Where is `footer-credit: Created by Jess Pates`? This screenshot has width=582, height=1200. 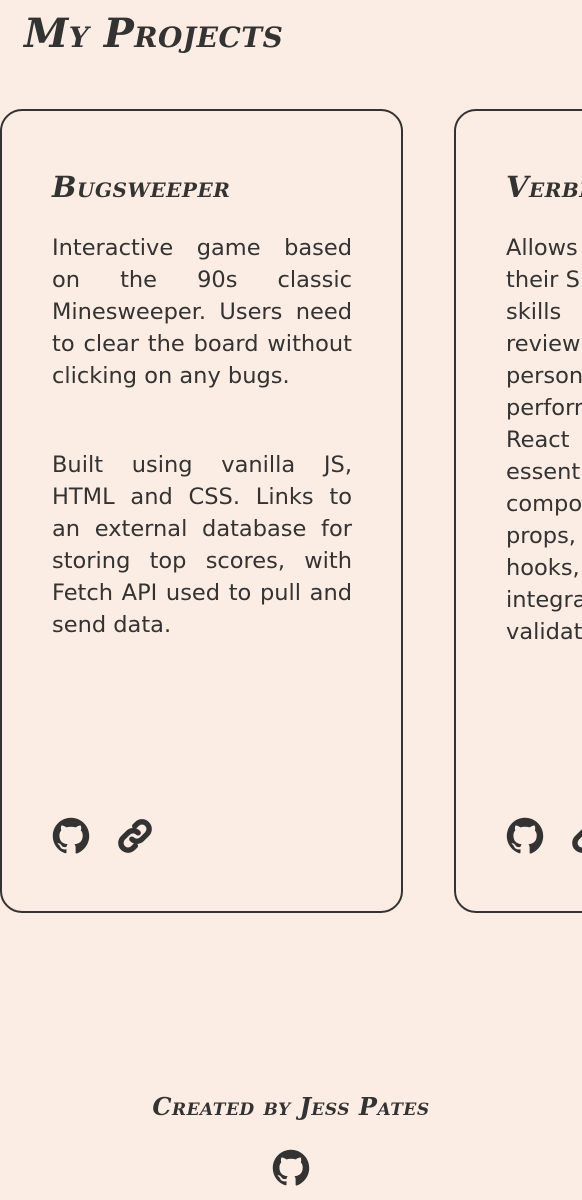 footer-credit: Created by Jess Pates is located at coordinates (291, 1106).